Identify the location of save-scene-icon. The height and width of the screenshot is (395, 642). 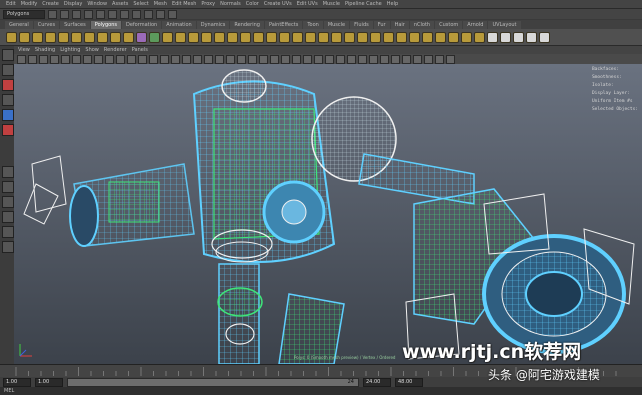
(76, 14).